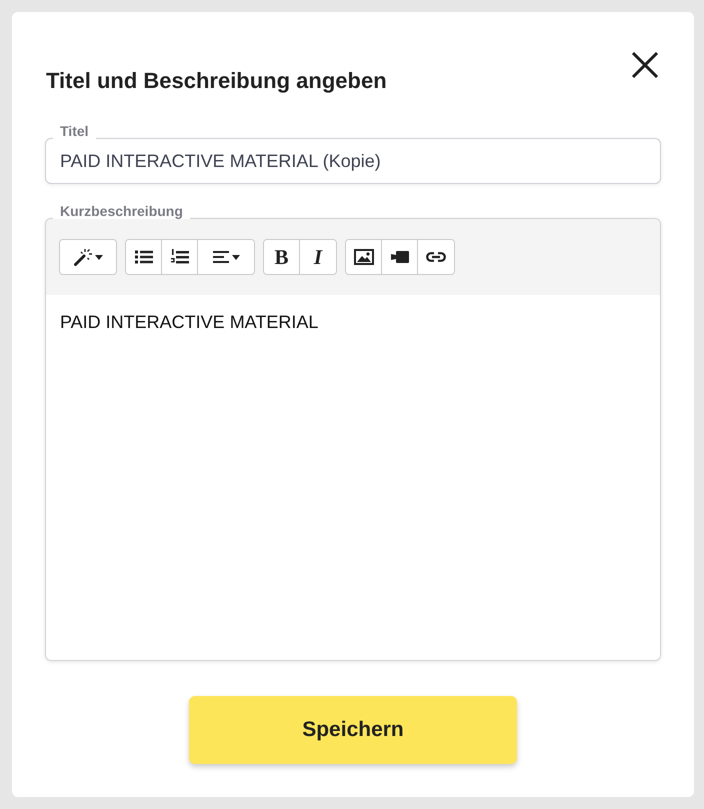 This screenshot has height=809, width=704. What do you see at coordinates (216, 81) in the screenshot?
I see `dialog-title: Titel und Beschreibung angeben` at bounding box center [216, 81].